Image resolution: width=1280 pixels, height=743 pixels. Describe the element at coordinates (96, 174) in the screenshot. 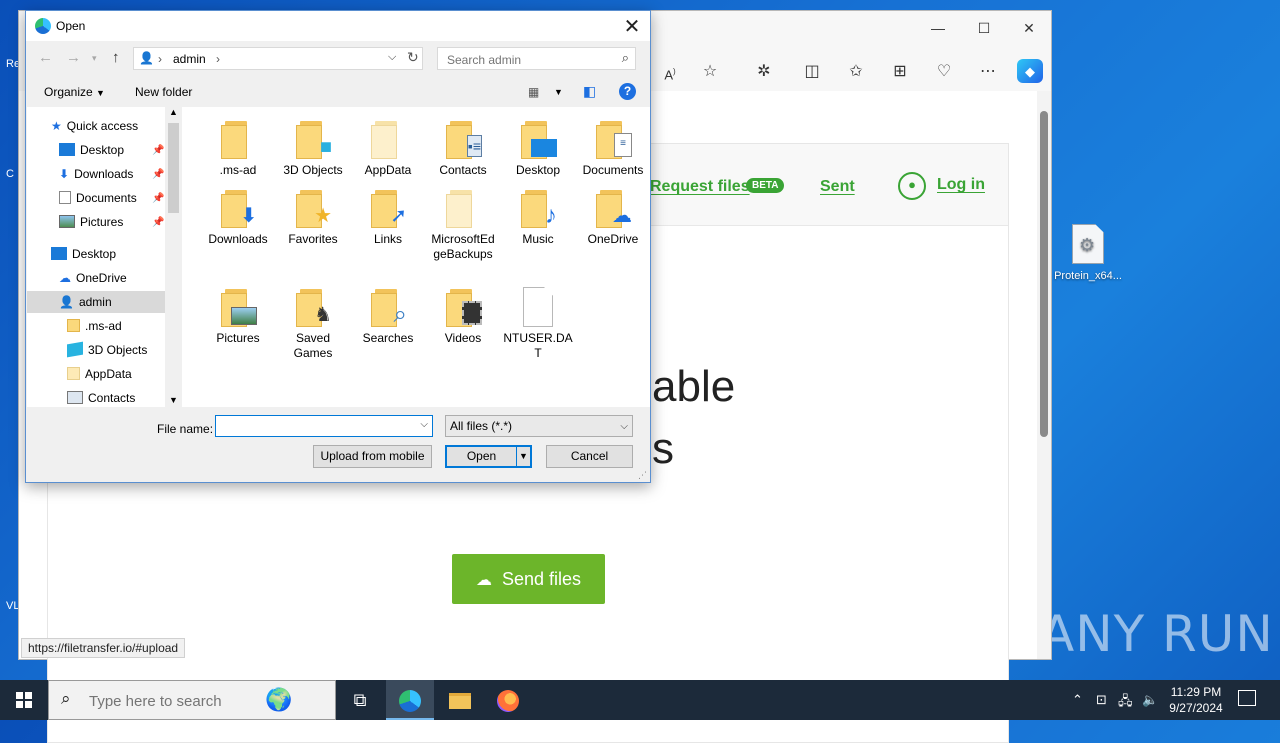

I see `nav-item-downloads: ⬇ Downloads` at that location.